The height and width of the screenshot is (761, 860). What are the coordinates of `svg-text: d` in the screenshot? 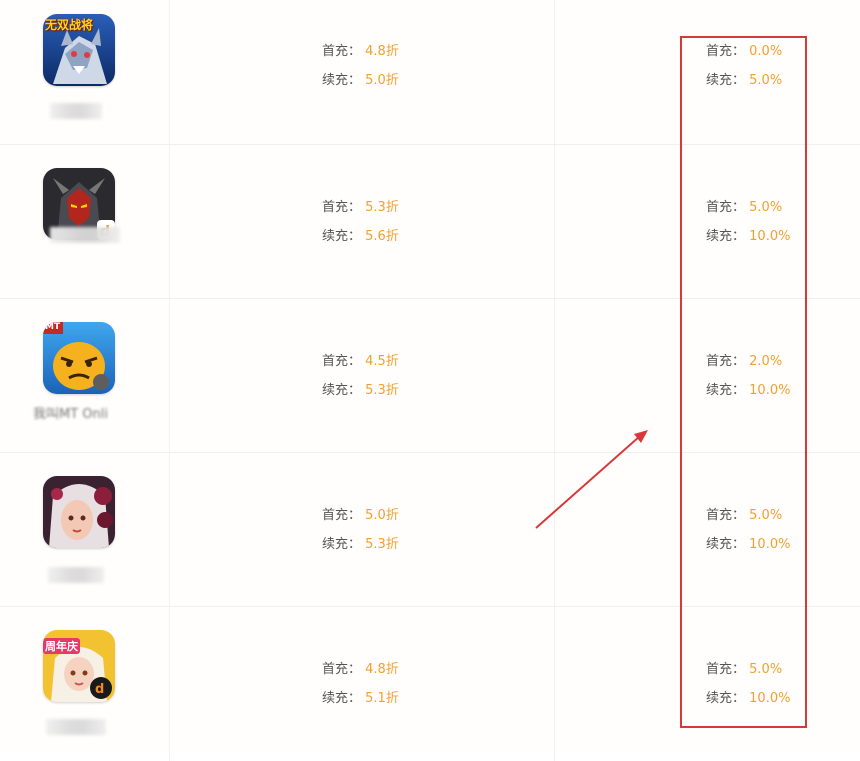 It's located at (99, 689).